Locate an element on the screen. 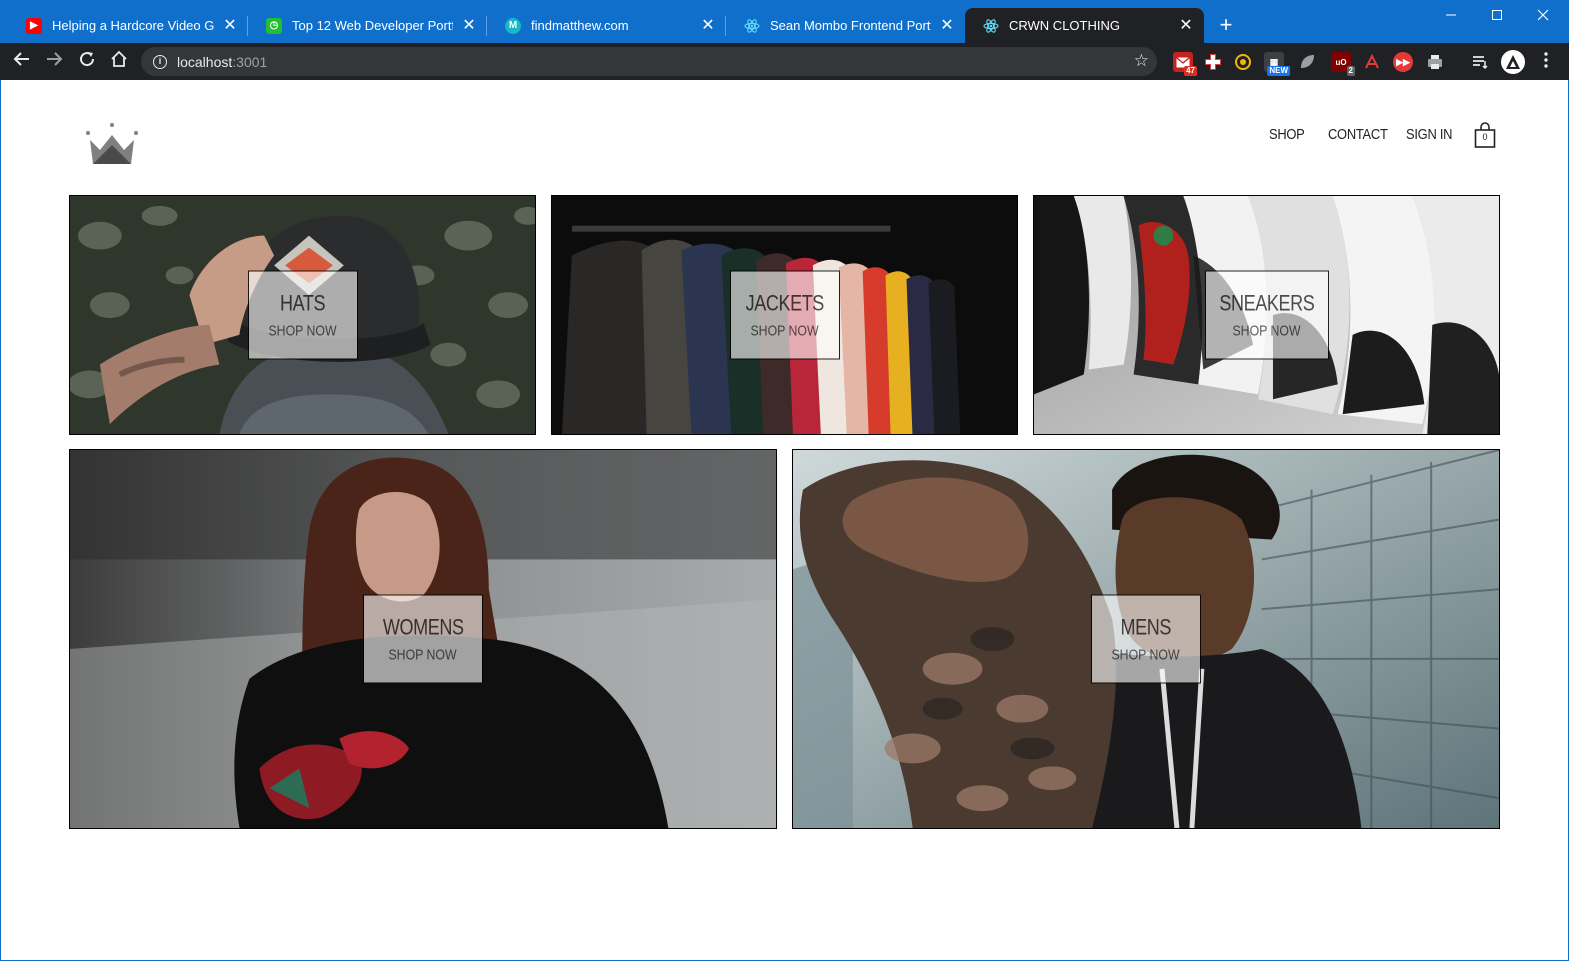 Image resolution: width=1569 pixels, height=961 pixels. ublock-badge: 2 is located at coordinates (1350, 71).